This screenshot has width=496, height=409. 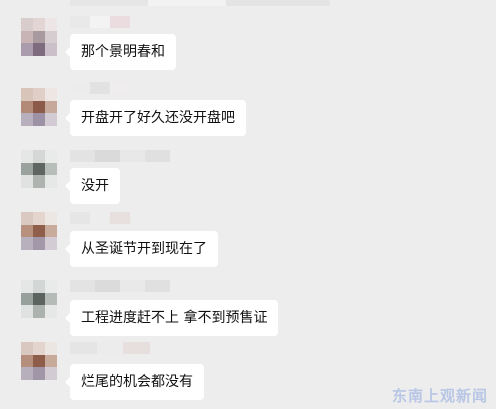 What do you see at coordinates (141, 249) in the screenshot?
I see `message-bubble: 从圣诞节开到现在了` at bounding box center [141, 249].